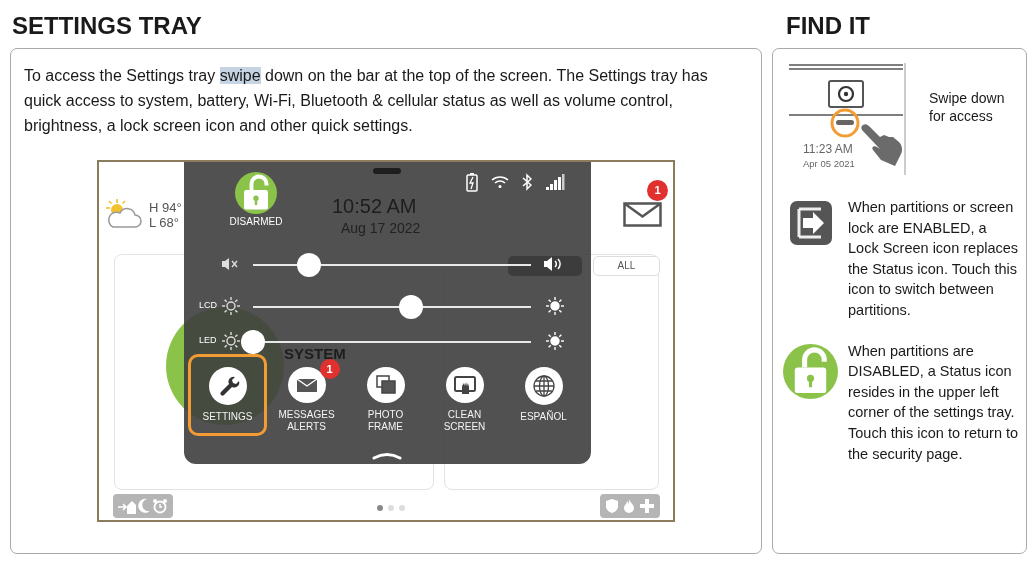  What do you see at coordinates (165, 207) in the screenshot?
I see `high-temperature: H 94°` at bounding box center [165, 207].